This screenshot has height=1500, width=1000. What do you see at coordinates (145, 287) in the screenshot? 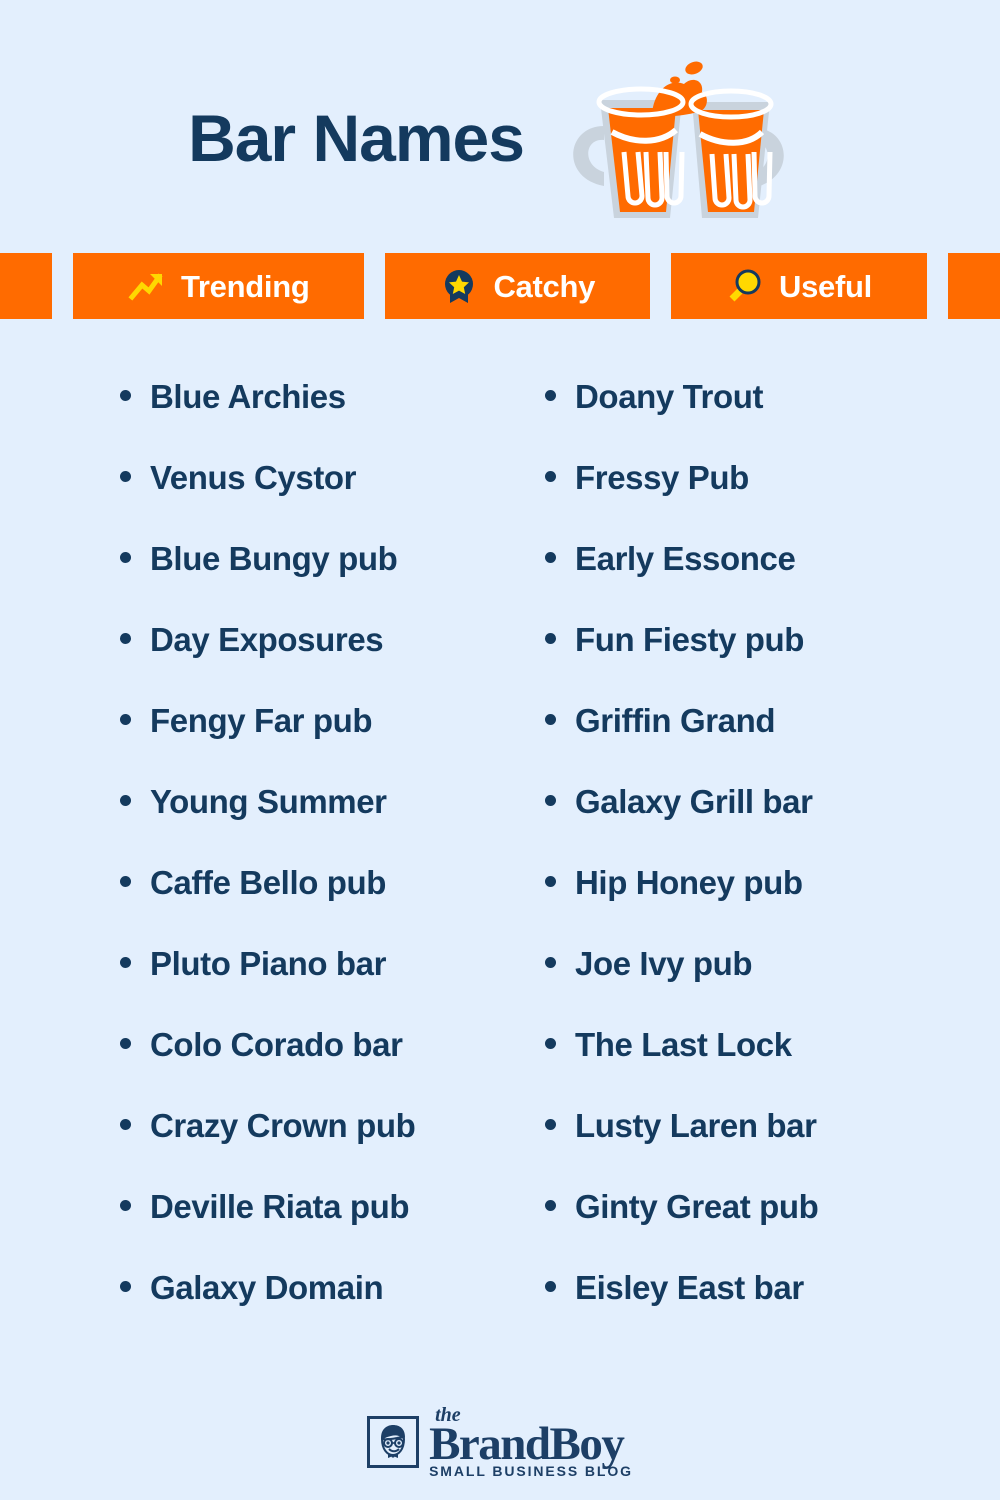
I see `trending-up-icon` at bounding box center [145, 287].